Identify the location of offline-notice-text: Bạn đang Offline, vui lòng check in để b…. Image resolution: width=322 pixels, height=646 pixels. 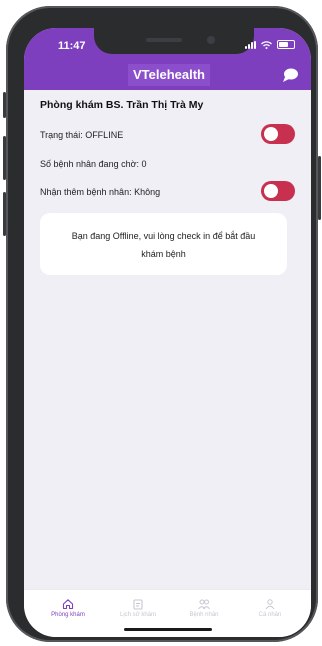
(163, 245).